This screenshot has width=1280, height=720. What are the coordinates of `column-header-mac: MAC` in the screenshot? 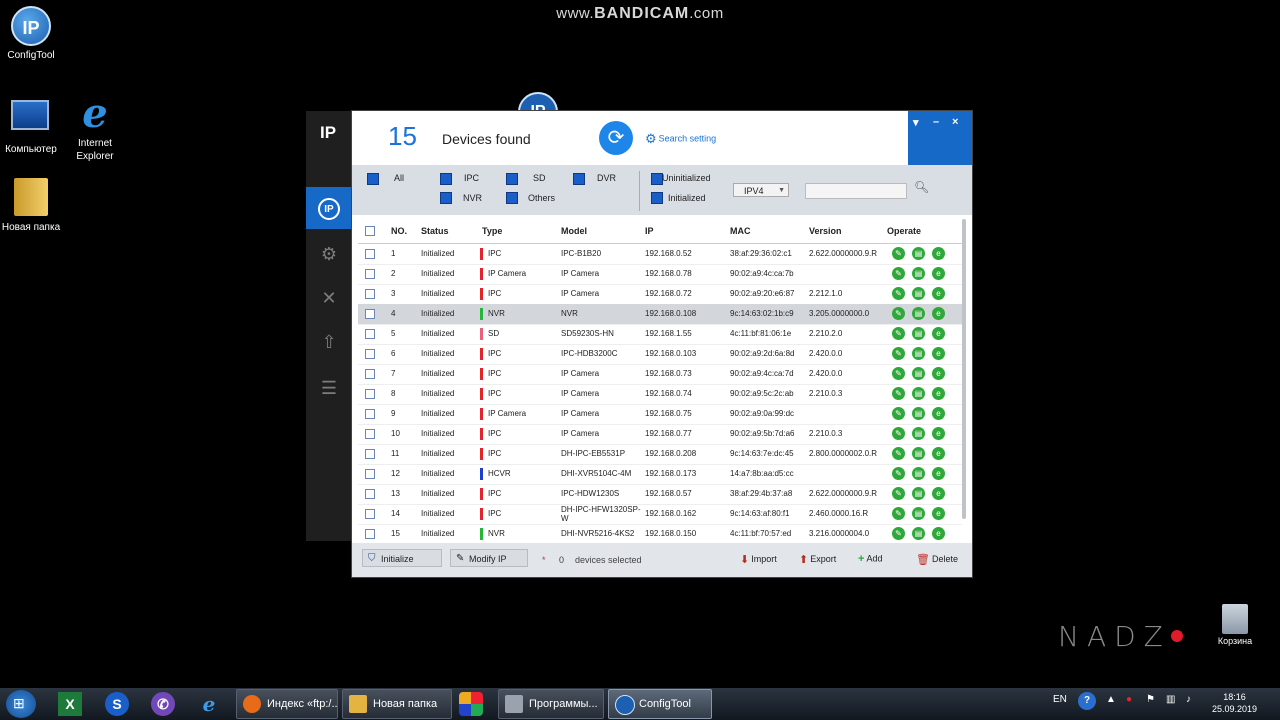 It's located at (740, 231).